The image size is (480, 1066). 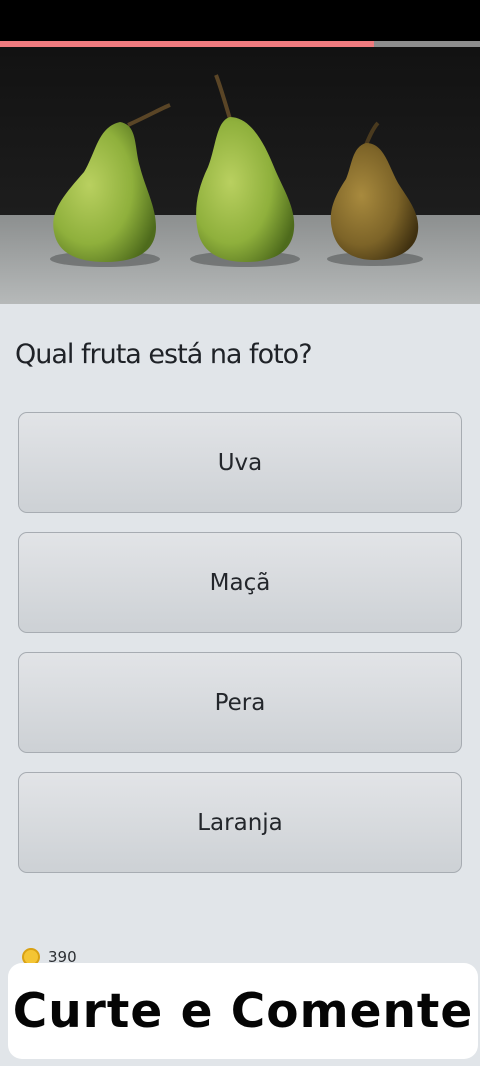 I want to click on overlay-banner: Curte e Comente, so click(x=243, y=1011).